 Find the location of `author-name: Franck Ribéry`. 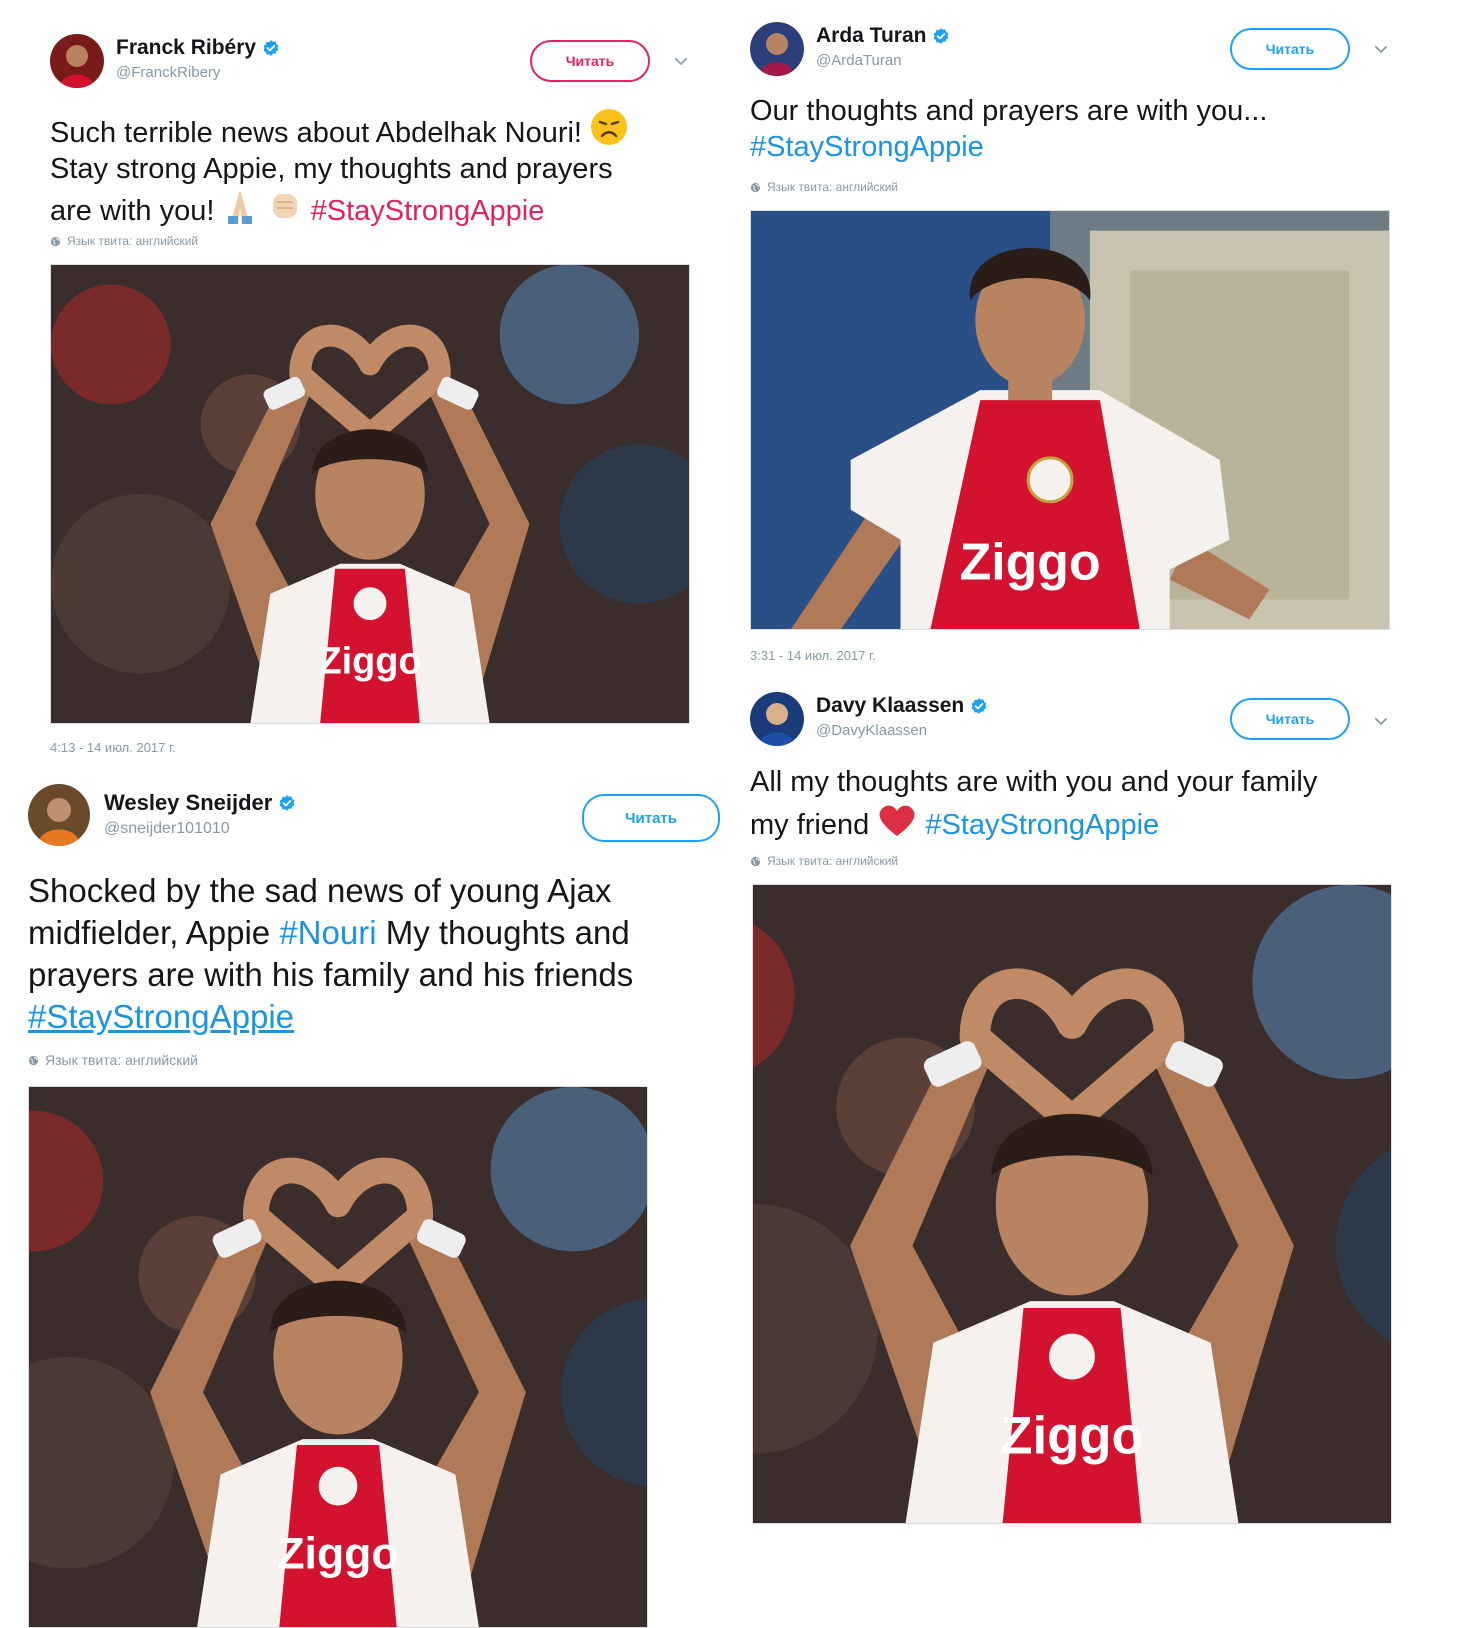

author-name: Franck Ribéry is located at coordinates (198, 48).